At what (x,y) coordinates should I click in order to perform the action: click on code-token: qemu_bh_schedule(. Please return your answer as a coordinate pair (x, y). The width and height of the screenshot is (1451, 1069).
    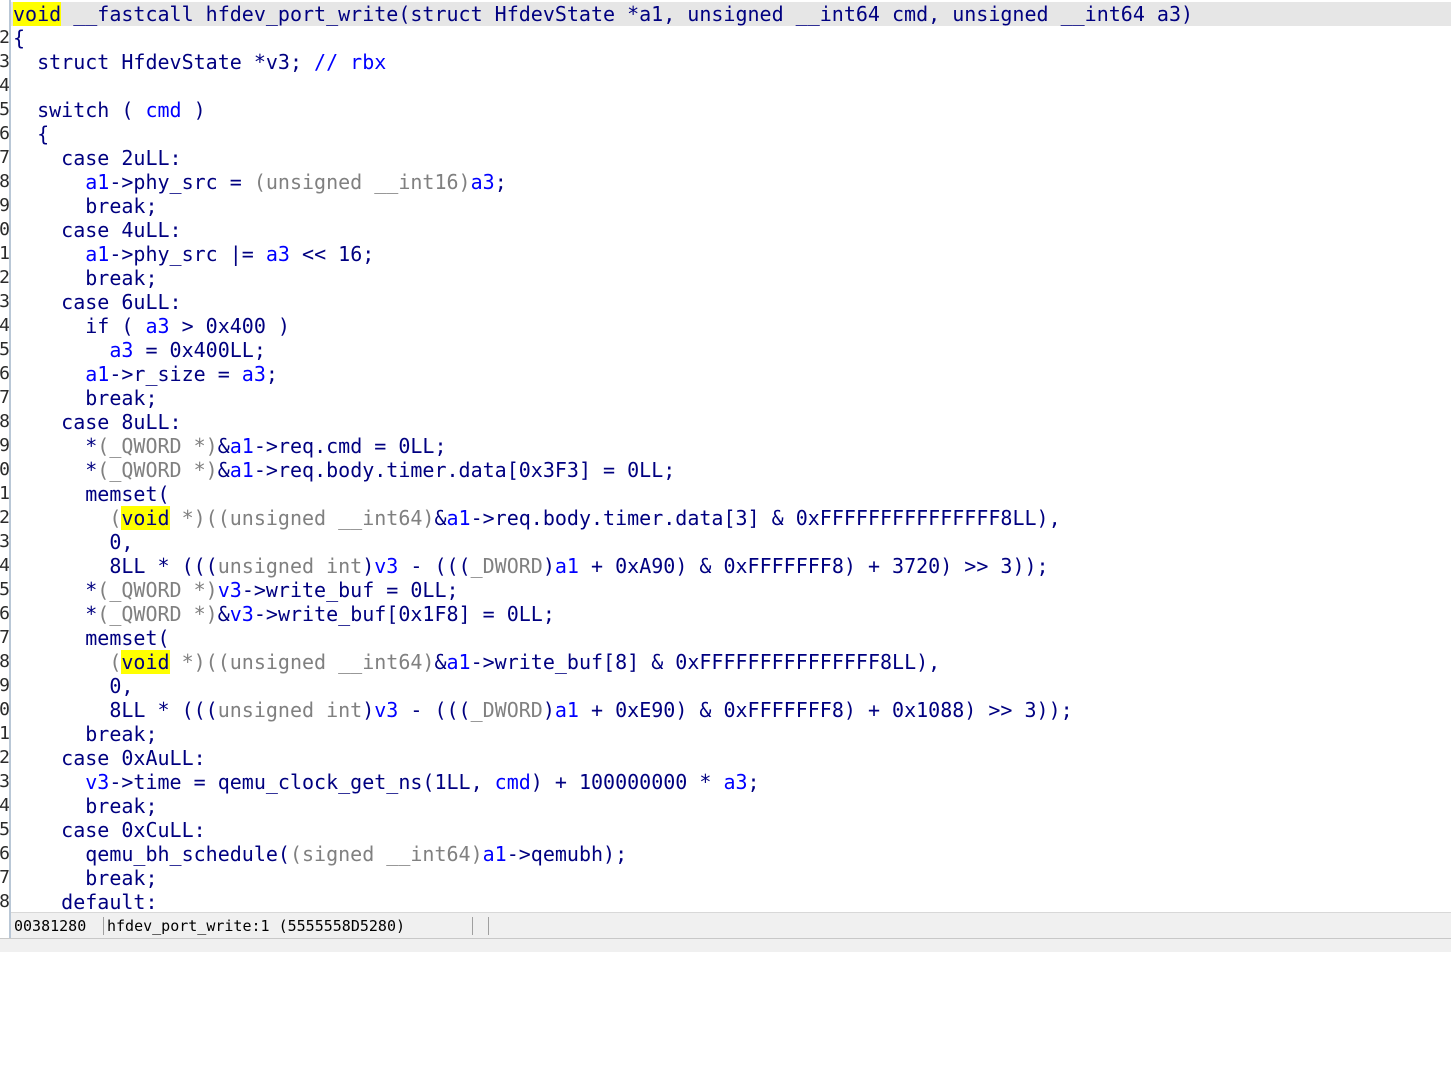
    Looking at the image, I should click on (151, 854).